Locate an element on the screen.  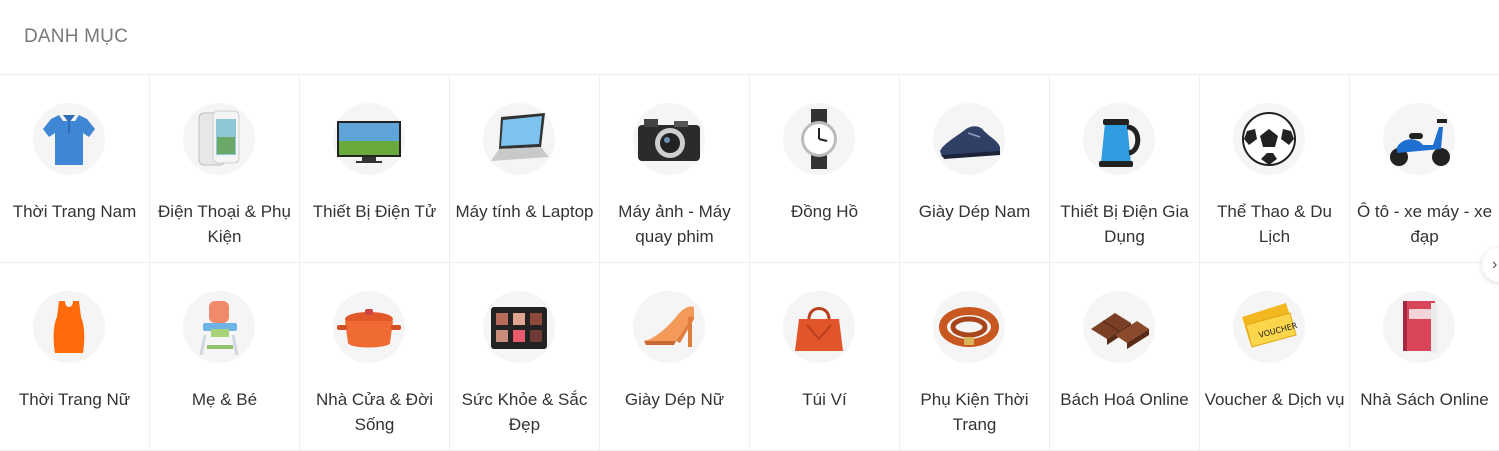
bracelet-icon is located at coordinates (969, 327).